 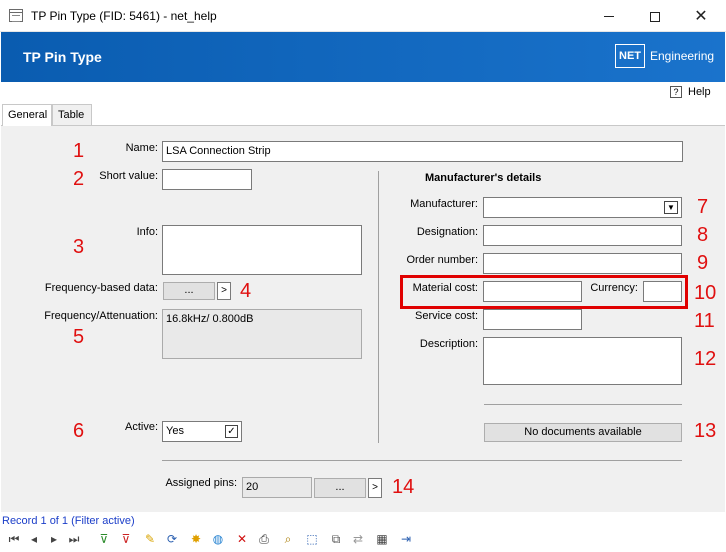 What do you see at coordinates (532, 291) in the screenshot?
I see `material-cost-field` at bounding box center [532, 291].